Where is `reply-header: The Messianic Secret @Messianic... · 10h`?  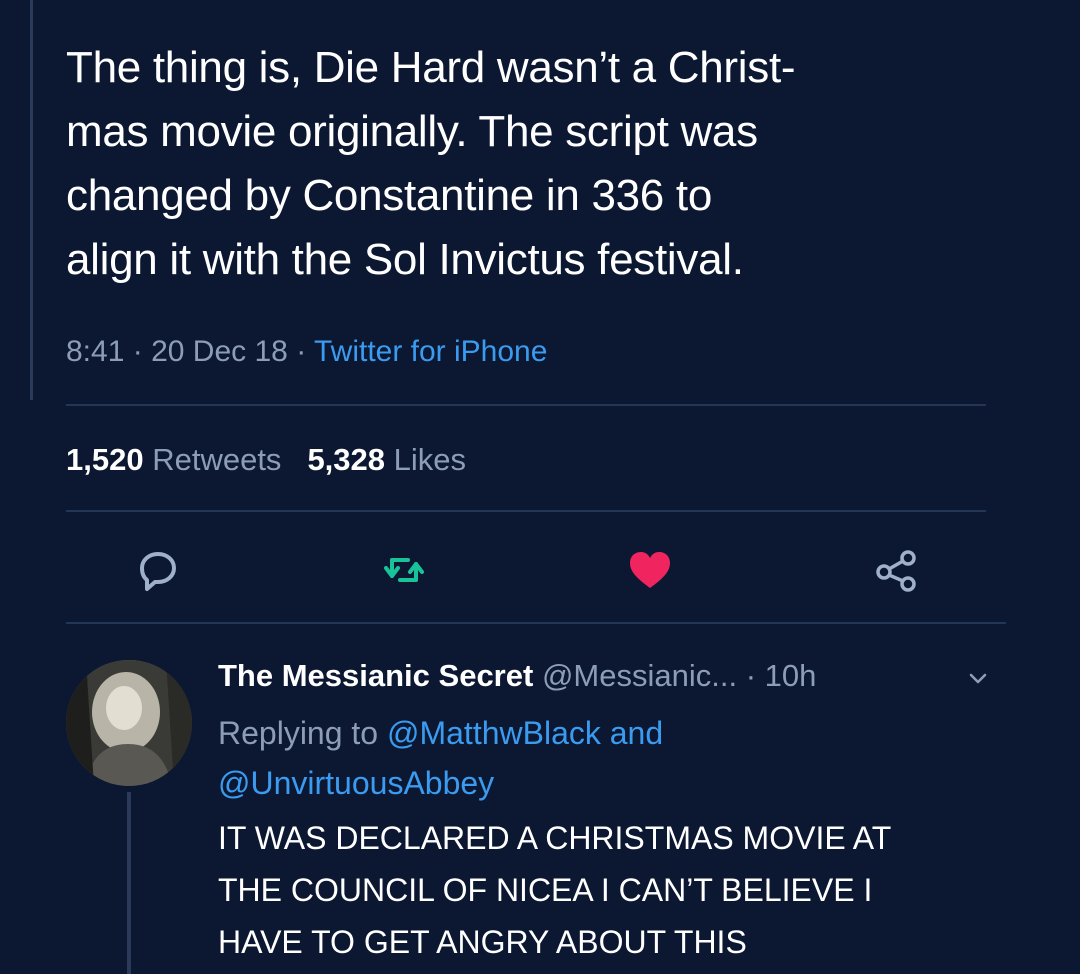 reply-header: The Messianic Secret @Messianic... · 10h is located at coordinates (517, 676).